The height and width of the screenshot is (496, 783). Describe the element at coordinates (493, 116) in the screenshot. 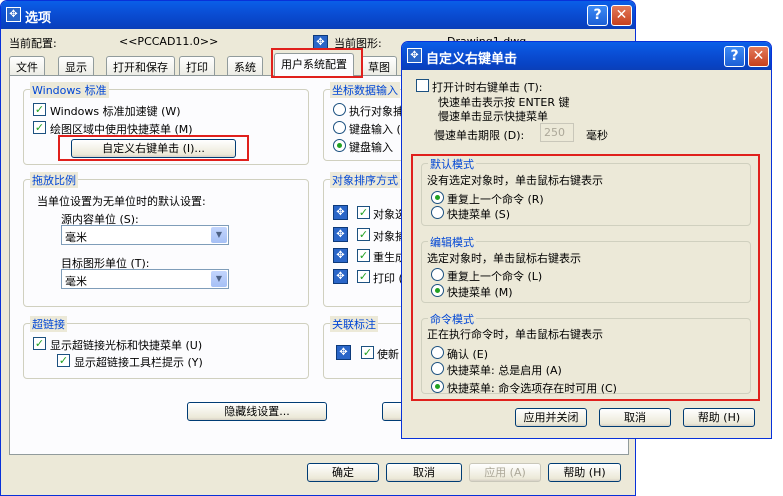

I see `timed-desc-line2: 慢速单击显示快捷菜单` at that location.